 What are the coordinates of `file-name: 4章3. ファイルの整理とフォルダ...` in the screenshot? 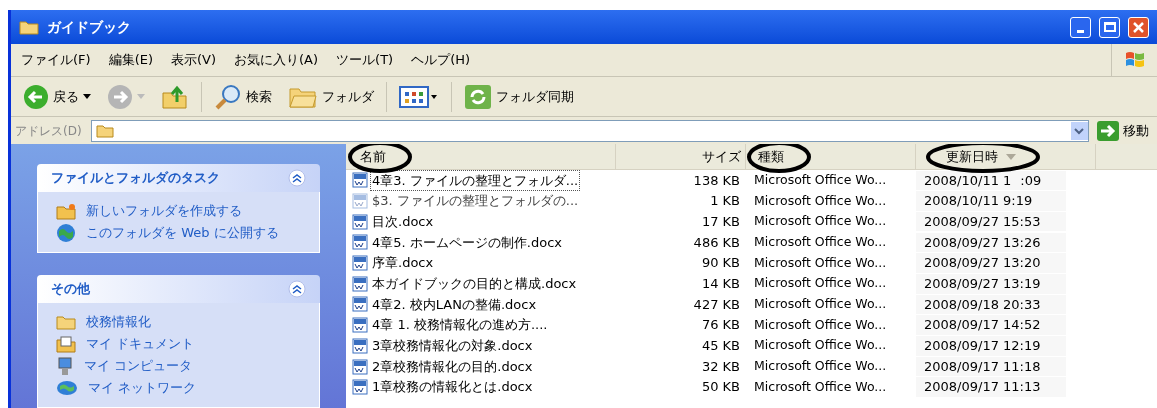 It's located at (475, 180).